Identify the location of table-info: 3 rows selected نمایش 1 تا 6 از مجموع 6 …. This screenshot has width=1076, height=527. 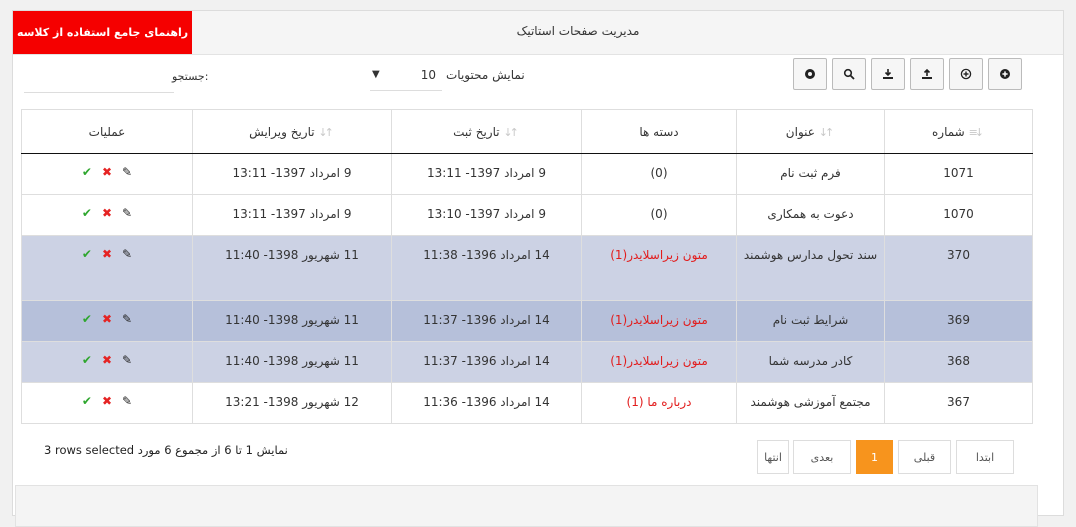
(166, 450).